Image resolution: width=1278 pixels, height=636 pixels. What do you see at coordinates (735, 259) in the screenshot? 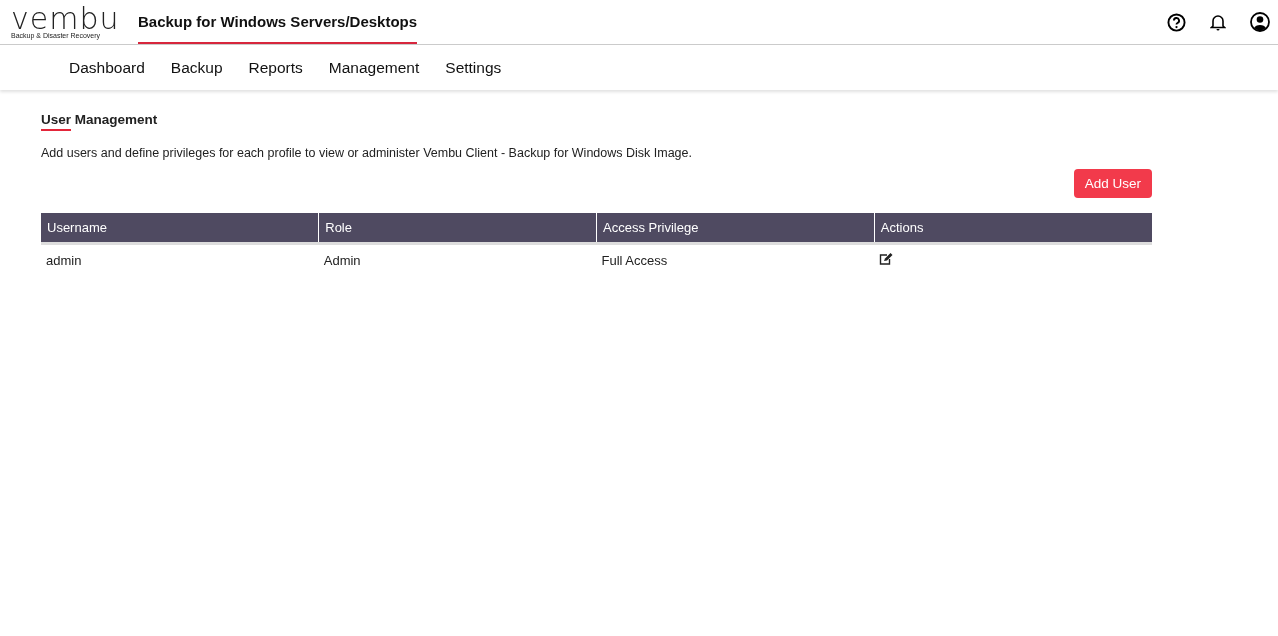
I see `table-cell: Full Access` at bounding box center [735, 259].